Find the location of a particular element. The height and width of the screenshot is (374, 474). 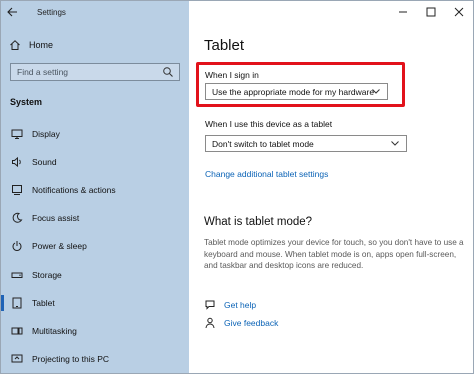

section-heading: What is tablet mode? is located at coordinates (258, 222).